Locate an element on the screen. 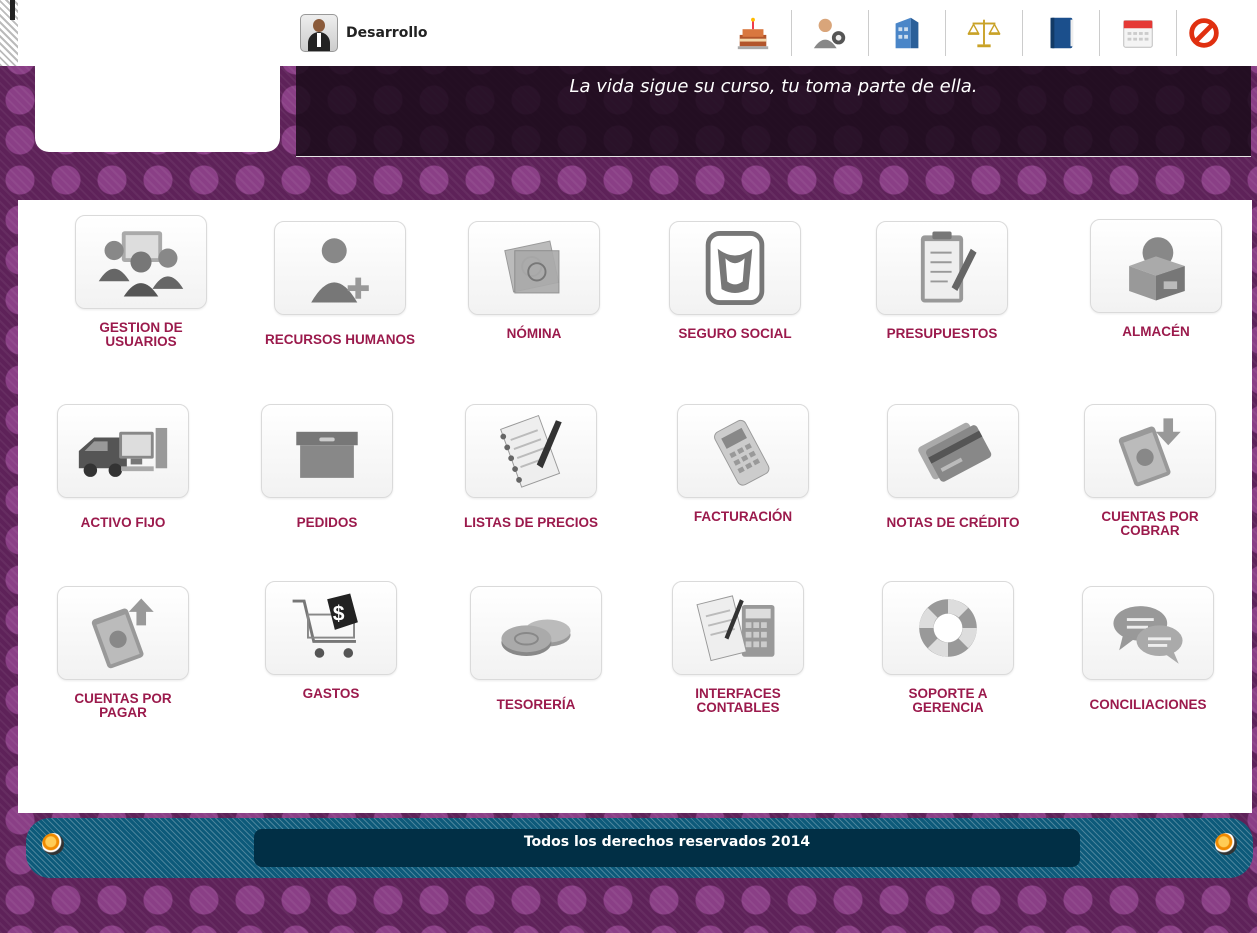 This screenshot has height=933, width=1257. lifebuoy-icon is located at coordinates (948, 628).